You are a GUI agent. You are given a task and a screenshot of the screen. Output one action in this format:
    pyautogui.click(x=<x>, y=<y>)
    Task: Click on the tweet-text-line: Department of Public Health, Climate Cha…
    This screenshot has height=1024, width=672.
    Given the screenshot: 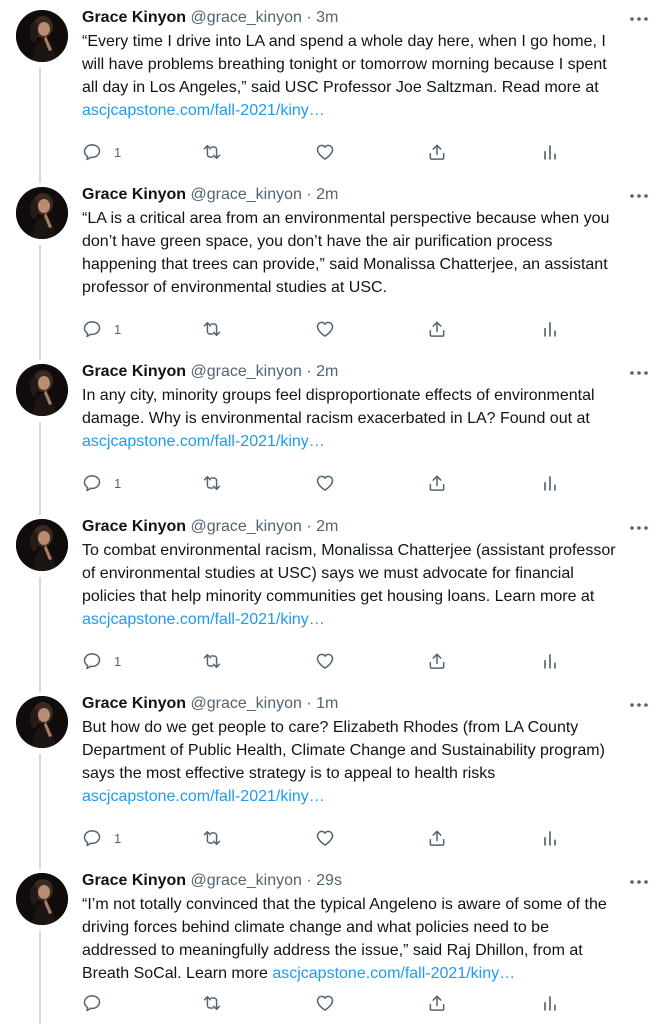 What is the action you would take?
    pyautogui.click(x=343, y=750)
    